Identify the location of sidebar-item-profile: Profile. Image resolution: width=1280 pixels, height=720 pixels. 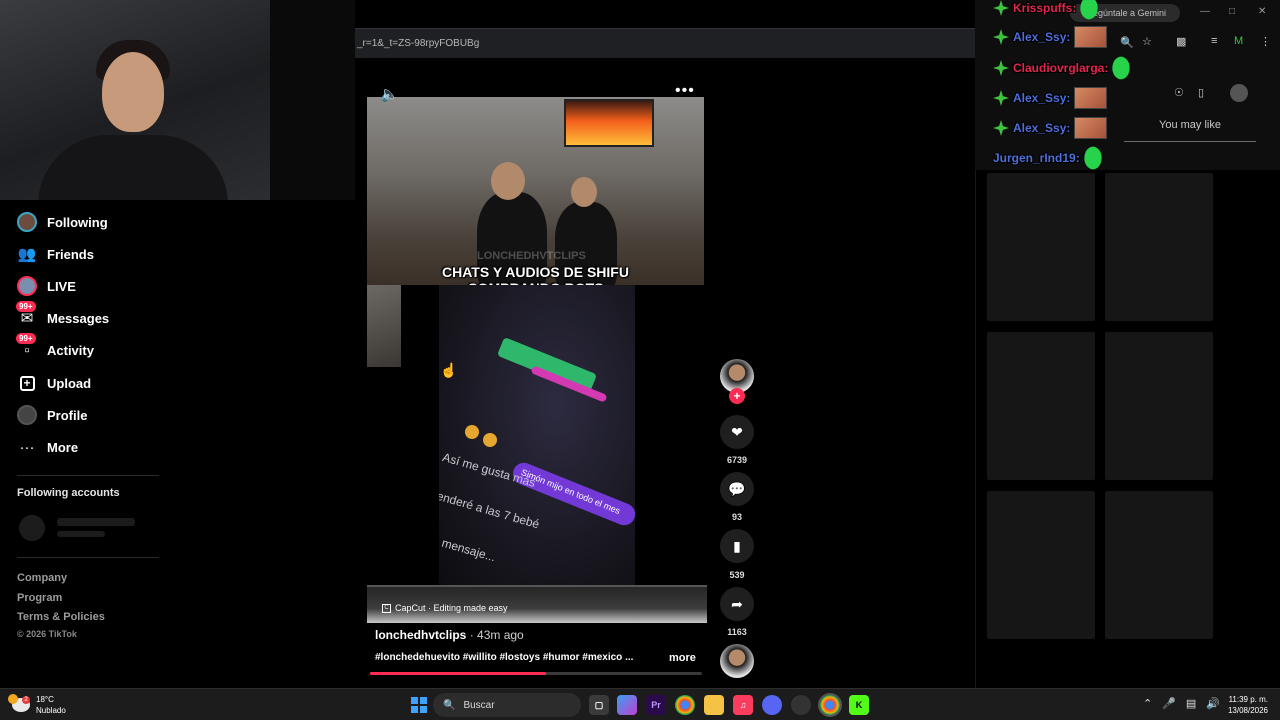
(51, 415).